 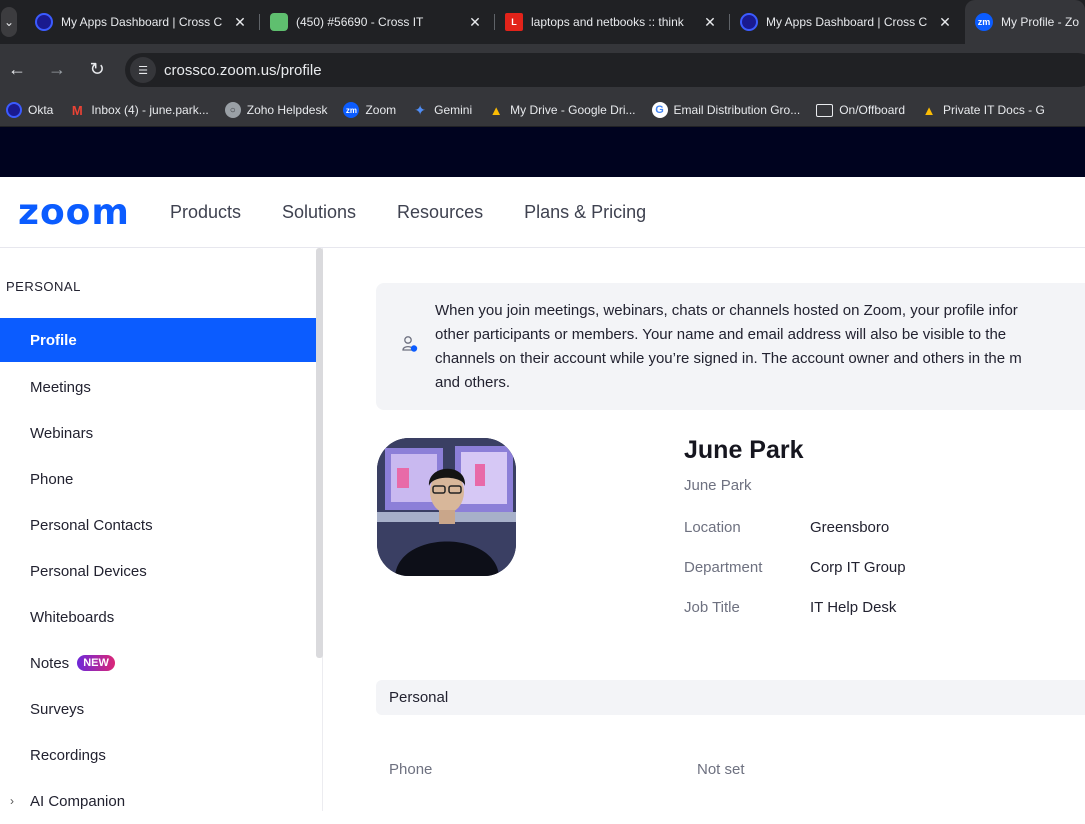 I want to click on profile-row-job-title: Job Title IT Help Desk, so click(x=884, y=607).